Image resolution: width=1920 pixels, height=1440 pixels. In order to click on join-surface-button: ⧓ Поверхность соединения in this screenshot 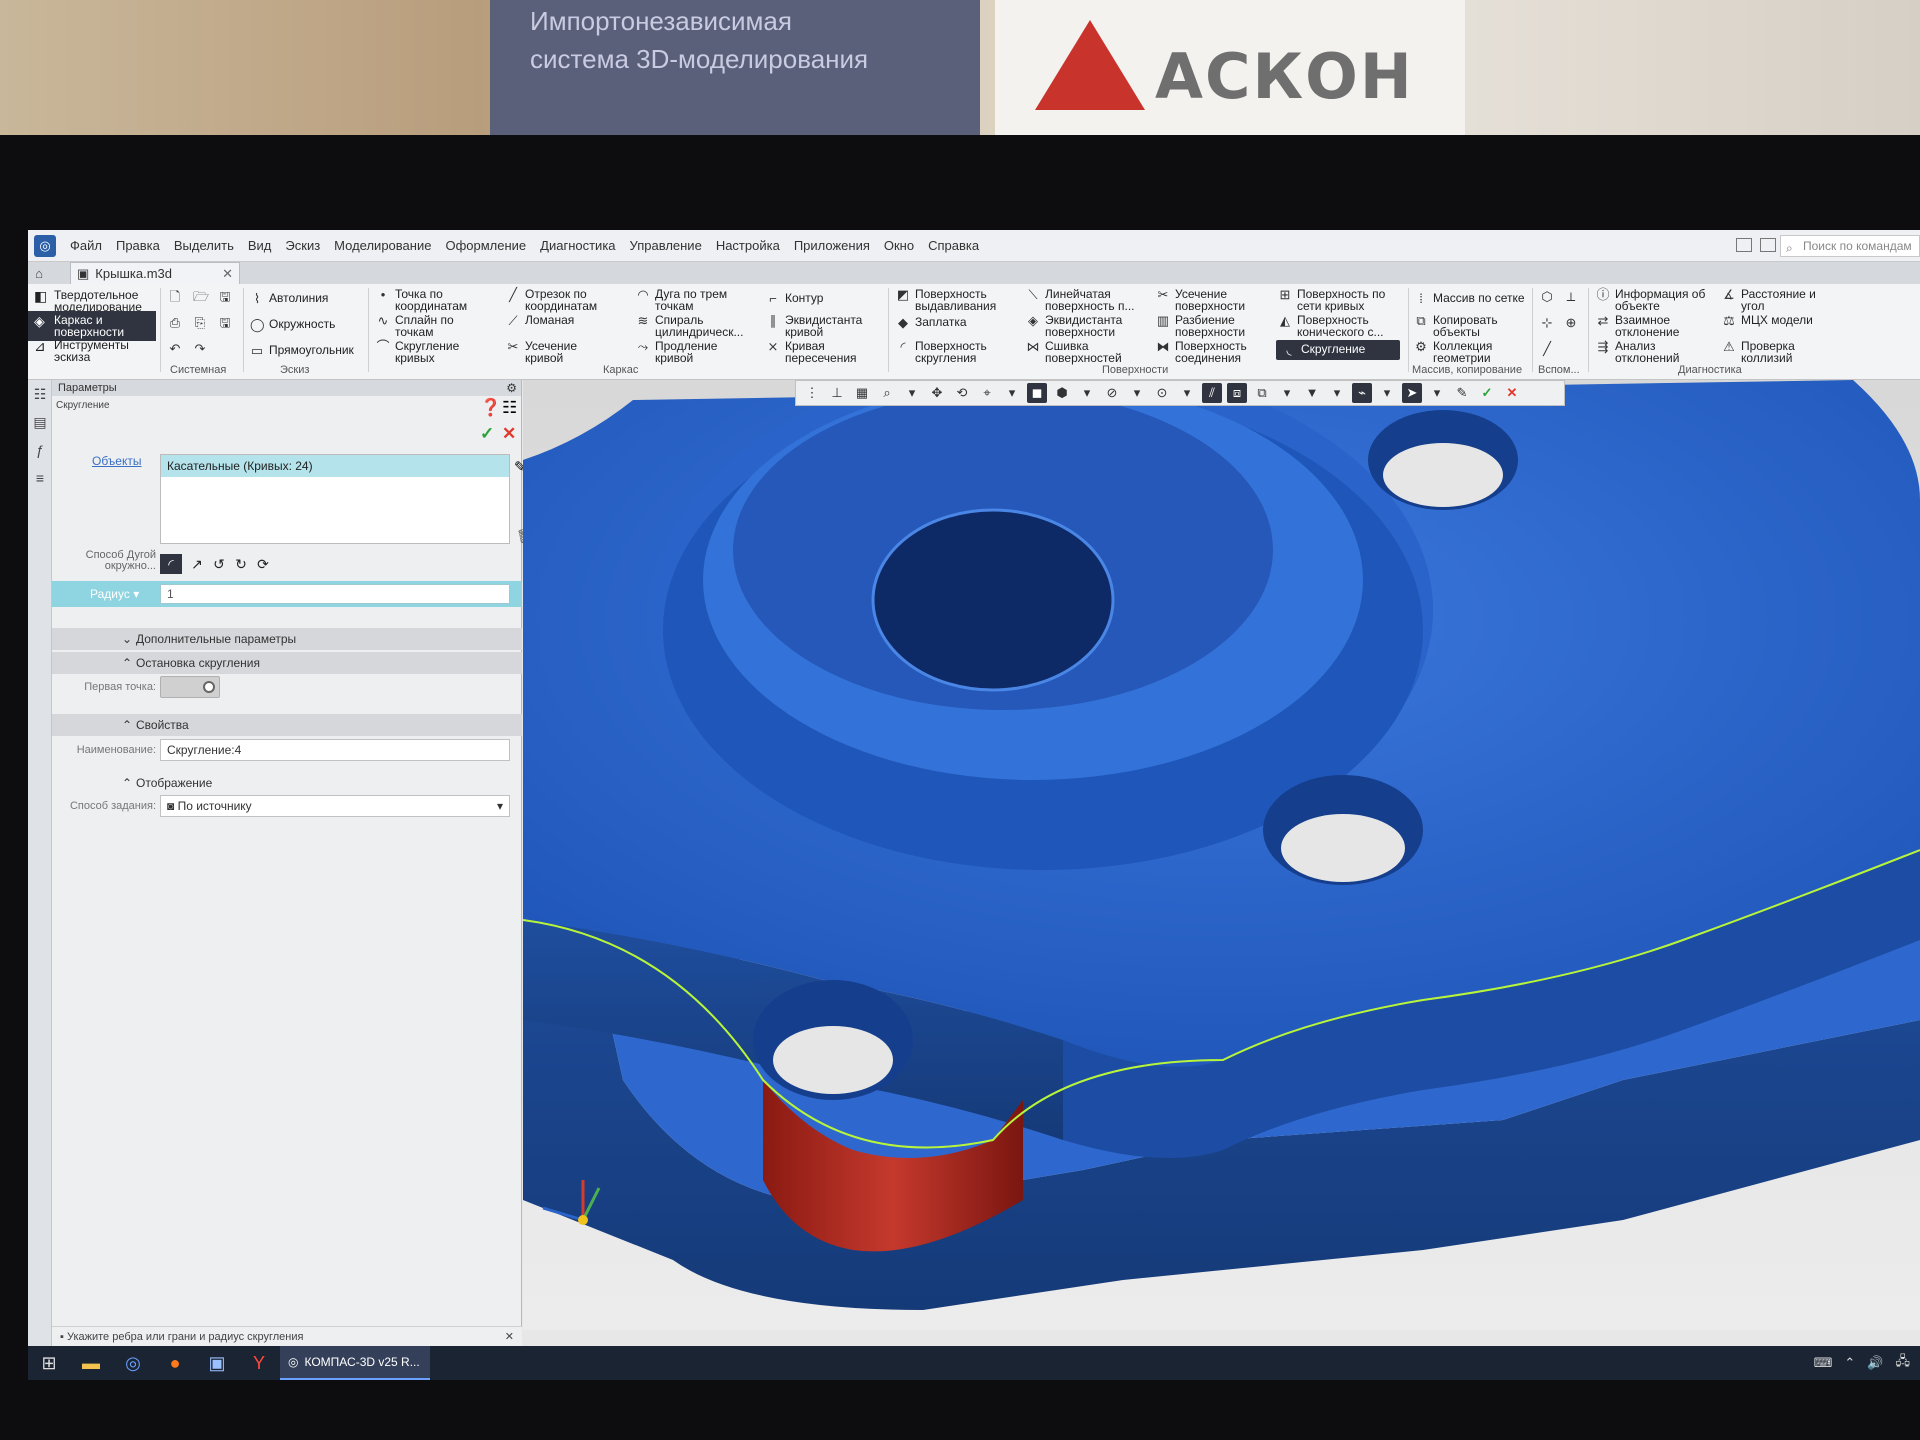, I will do `click(1212, 352)`.